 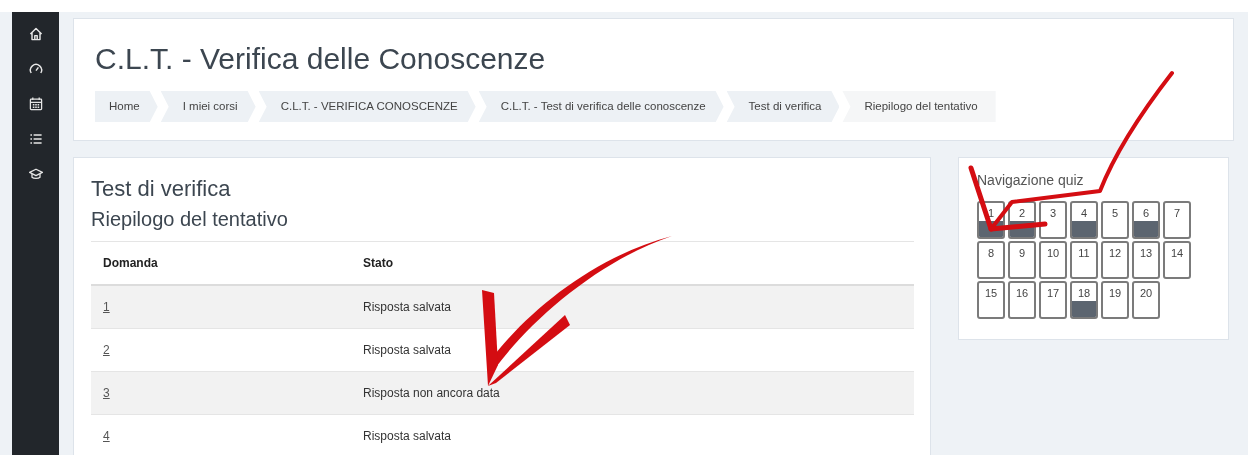 I want to click on question-button: 7, so click(x=1177, y=220).